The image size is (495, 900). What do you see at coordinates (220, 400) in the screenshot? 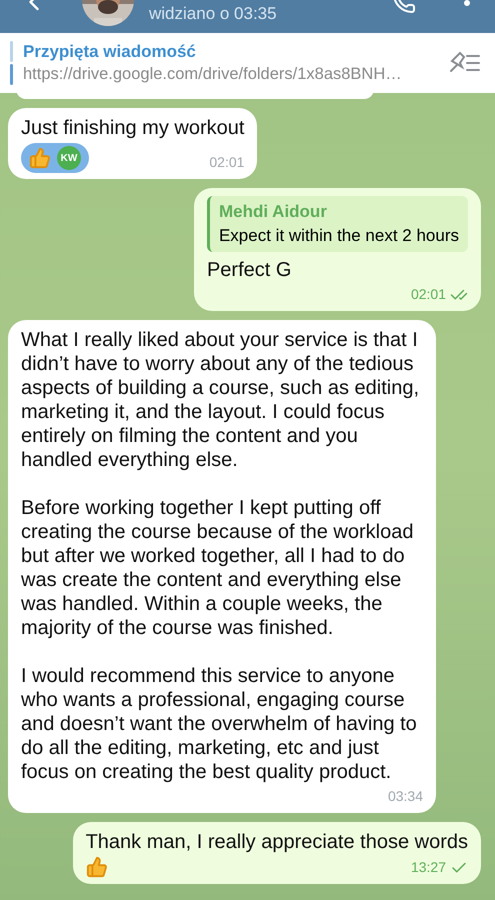
I see `message-text: What I really liked about your service is that I didn’t have to worry about any of the tedious aspects of building a course, such as editing, marketing it, and the layout. I could focus entirely on filming the content and you handled everything else.` at bounding box center [220, 400].